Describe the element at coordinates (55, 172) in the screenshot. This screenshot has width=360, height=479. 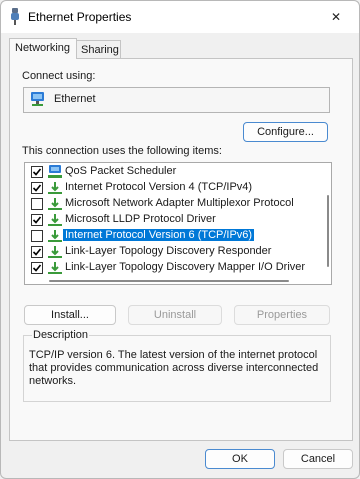
I see `qos-icon` at that location.